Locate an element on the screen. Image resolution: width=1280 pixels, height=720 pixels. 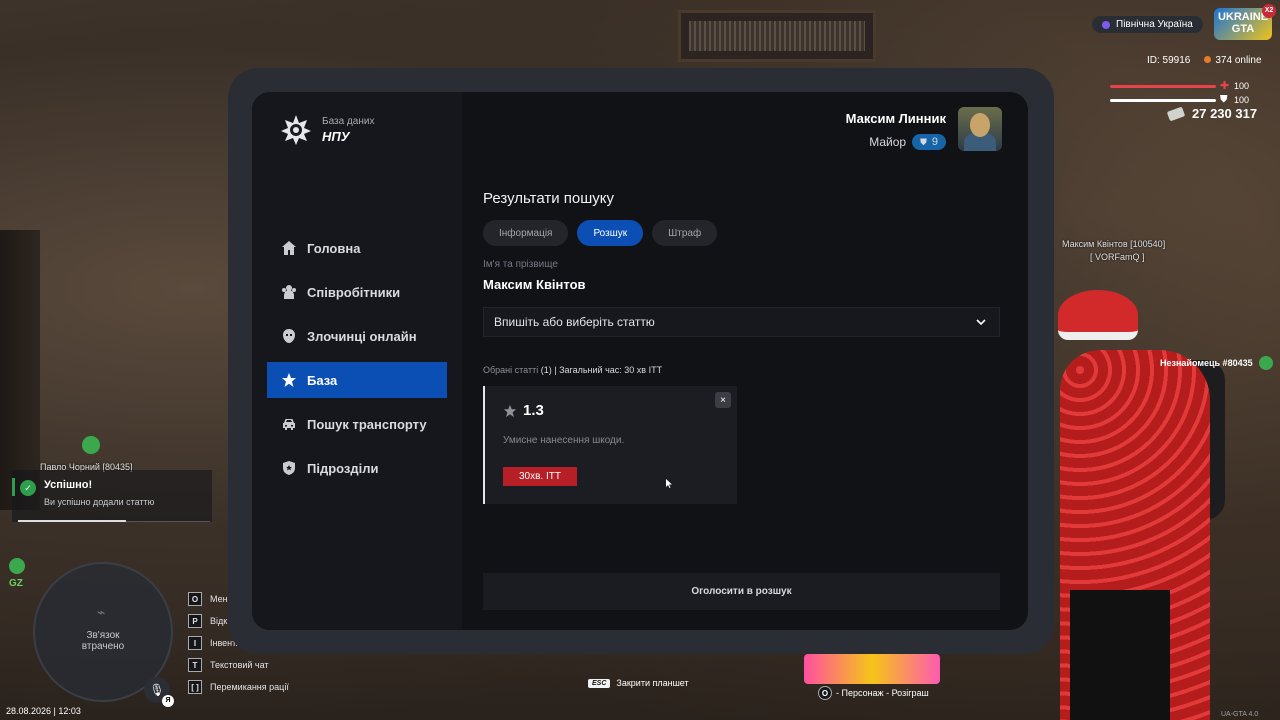
no-signal-icon: ⌁ is located at coordinates (101, 612).